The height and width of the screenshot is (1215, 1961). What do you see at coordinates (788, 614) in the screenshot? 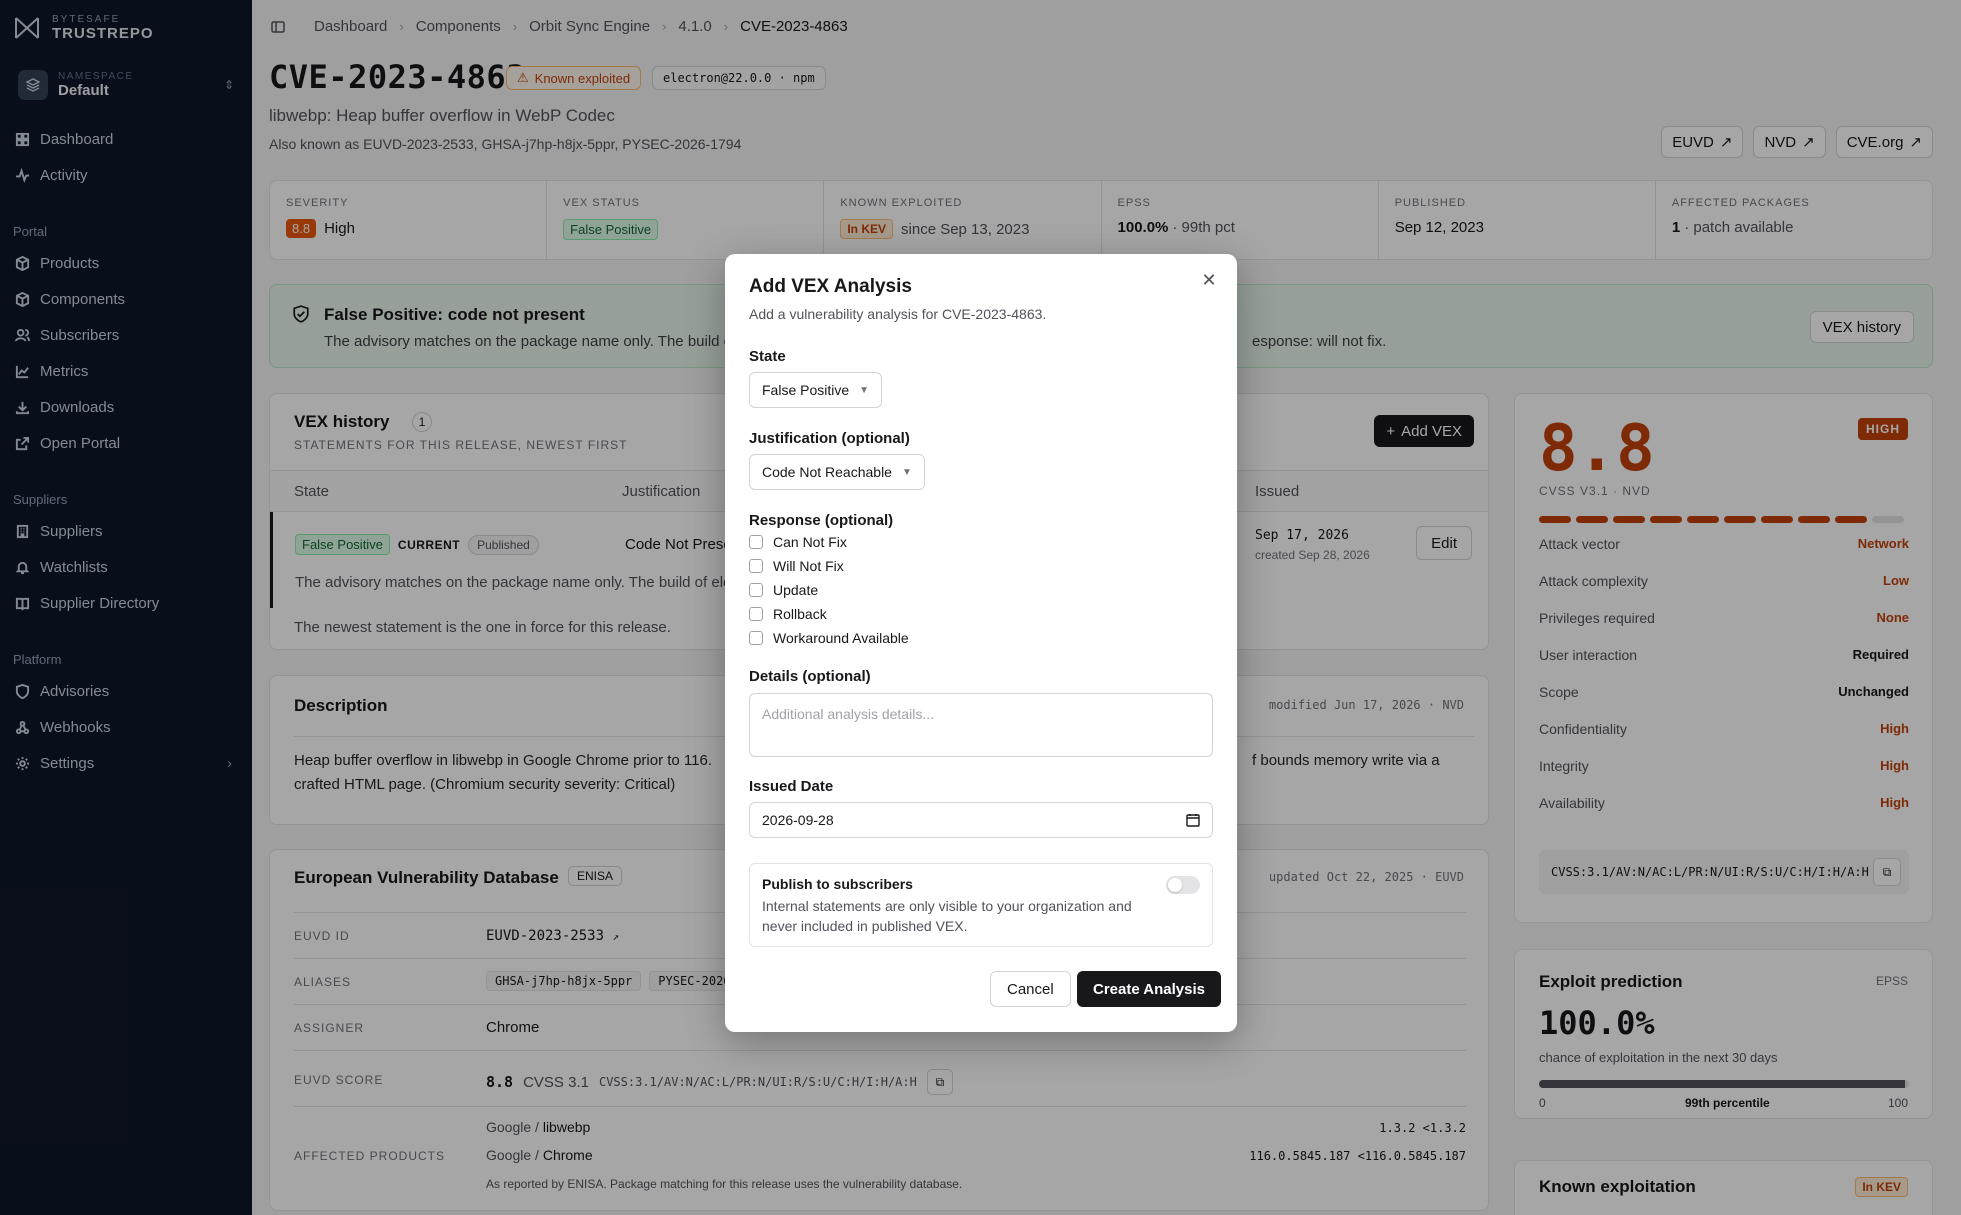
I see `response-rollback: Rollback` at bounding box center [788, 614].